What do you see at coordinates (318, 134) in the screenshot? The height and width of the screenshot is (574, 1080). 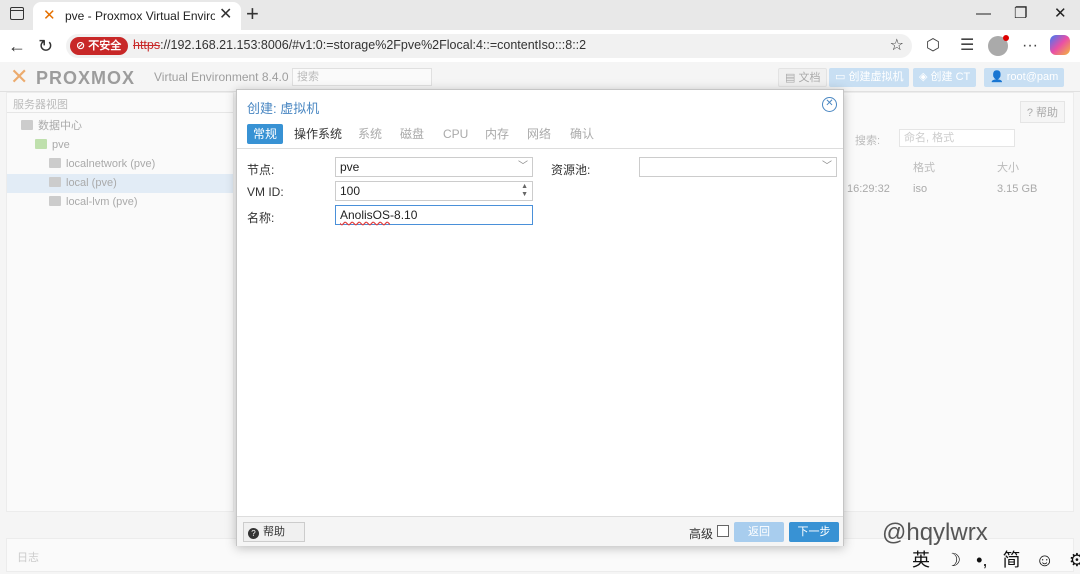 I see `tab-os: 操作系统` at bounding box center [318, 134].